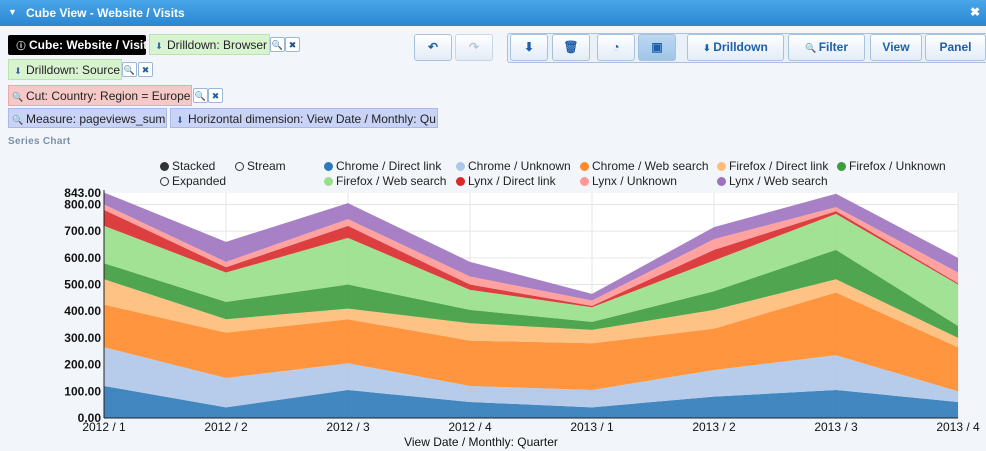  I want to click on y-tick-label: 100.00, so click(82, 391).